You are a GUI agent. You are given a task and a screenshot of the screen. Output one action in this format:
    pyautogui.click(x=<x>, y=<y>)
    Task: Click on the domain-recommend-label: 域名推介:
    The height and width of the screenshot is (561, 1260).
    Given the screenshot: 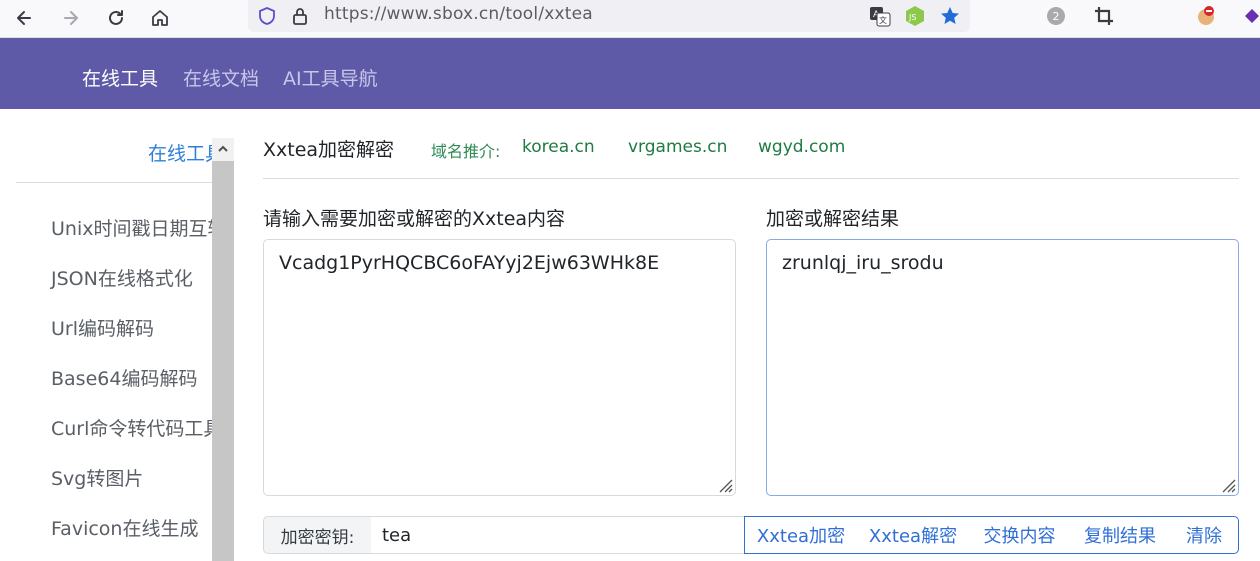 What is the action you would take?
    pyautogui.click(x=466, y=151)
    